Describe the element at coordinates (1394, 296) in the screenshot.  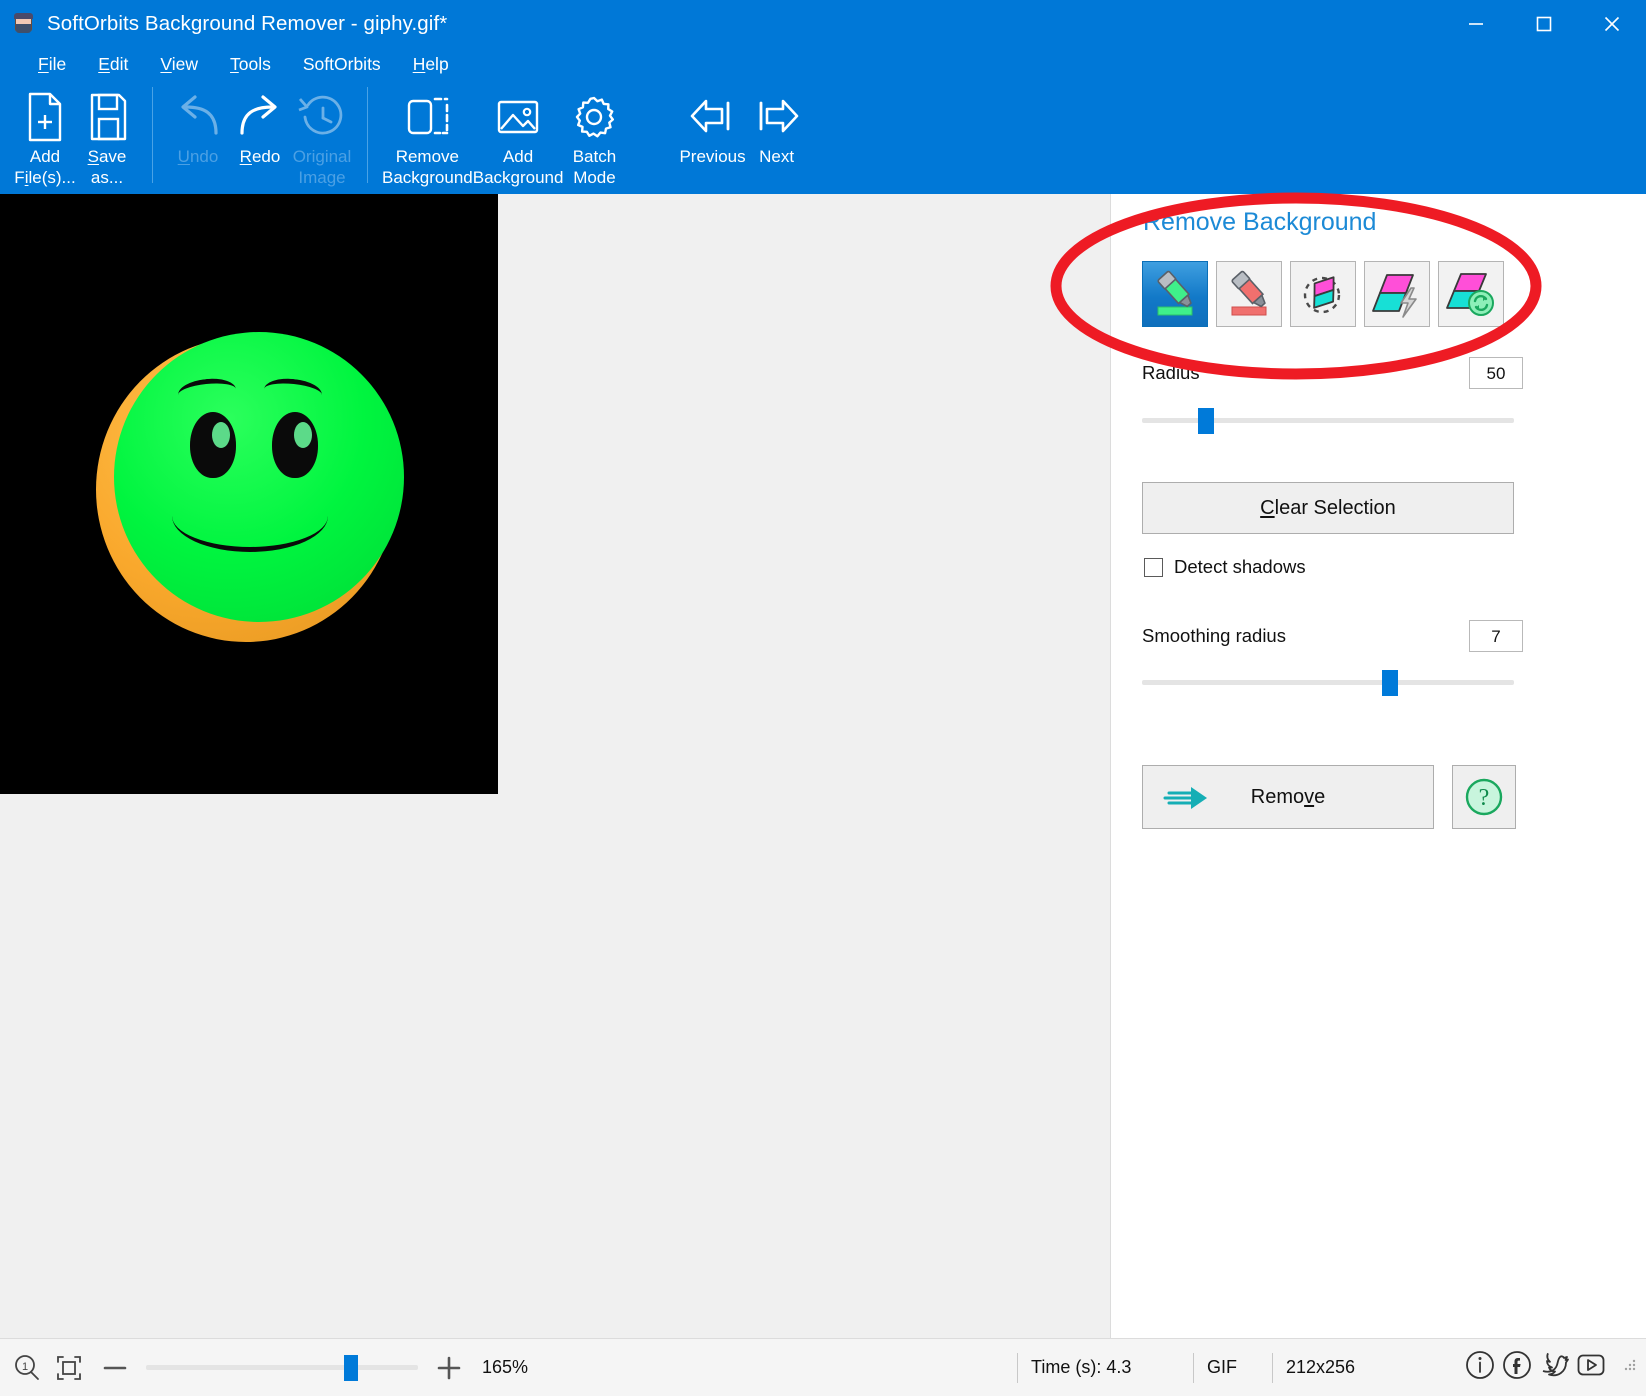
I see `layers-lightning-icon` at that location.